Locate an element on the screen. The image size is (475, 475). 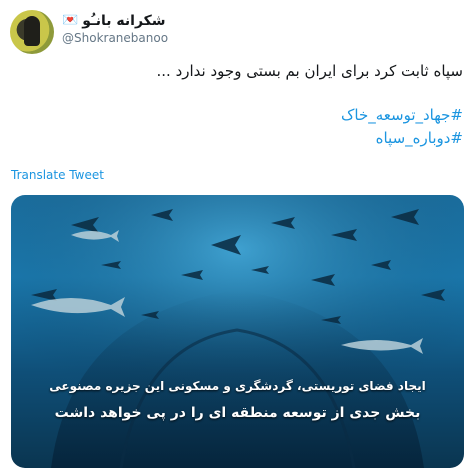
hashtag-link: #جهاد_توسعه_خاک is located at coordinates (238, 115).